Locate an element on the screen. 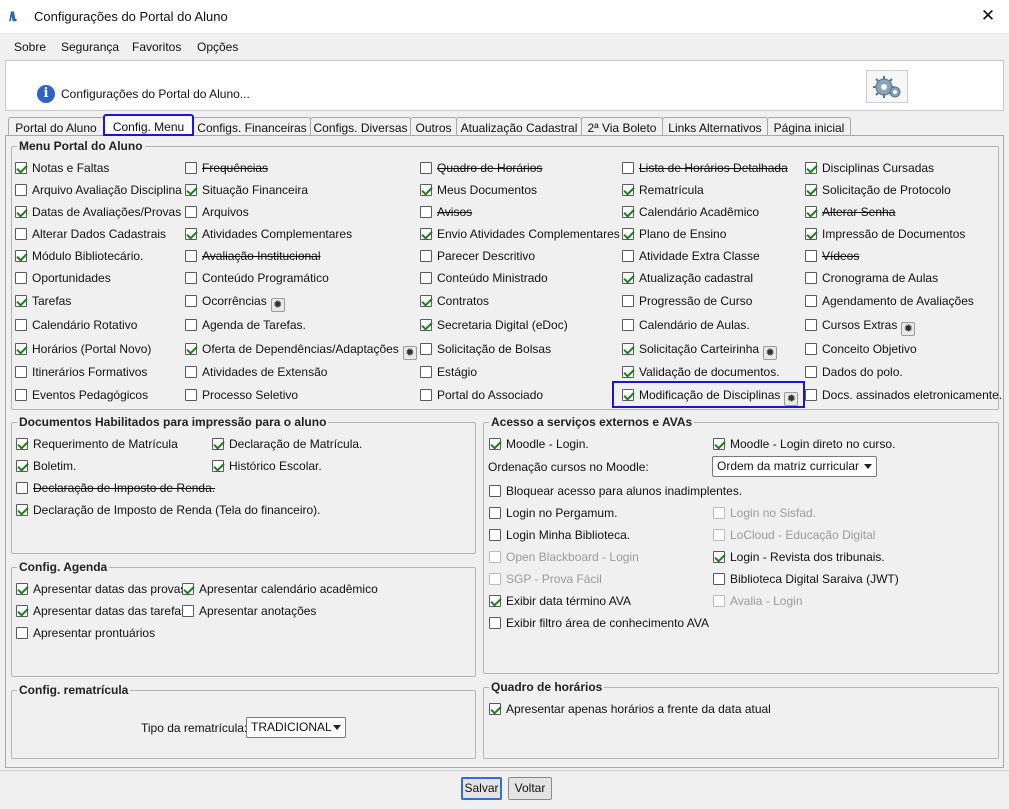 The height and width of the screenshot is (809, 1009). checkbox-solicitacao-carteirinha: Solicitação Carteirinha ✹ is located at coordinates (700, 351).